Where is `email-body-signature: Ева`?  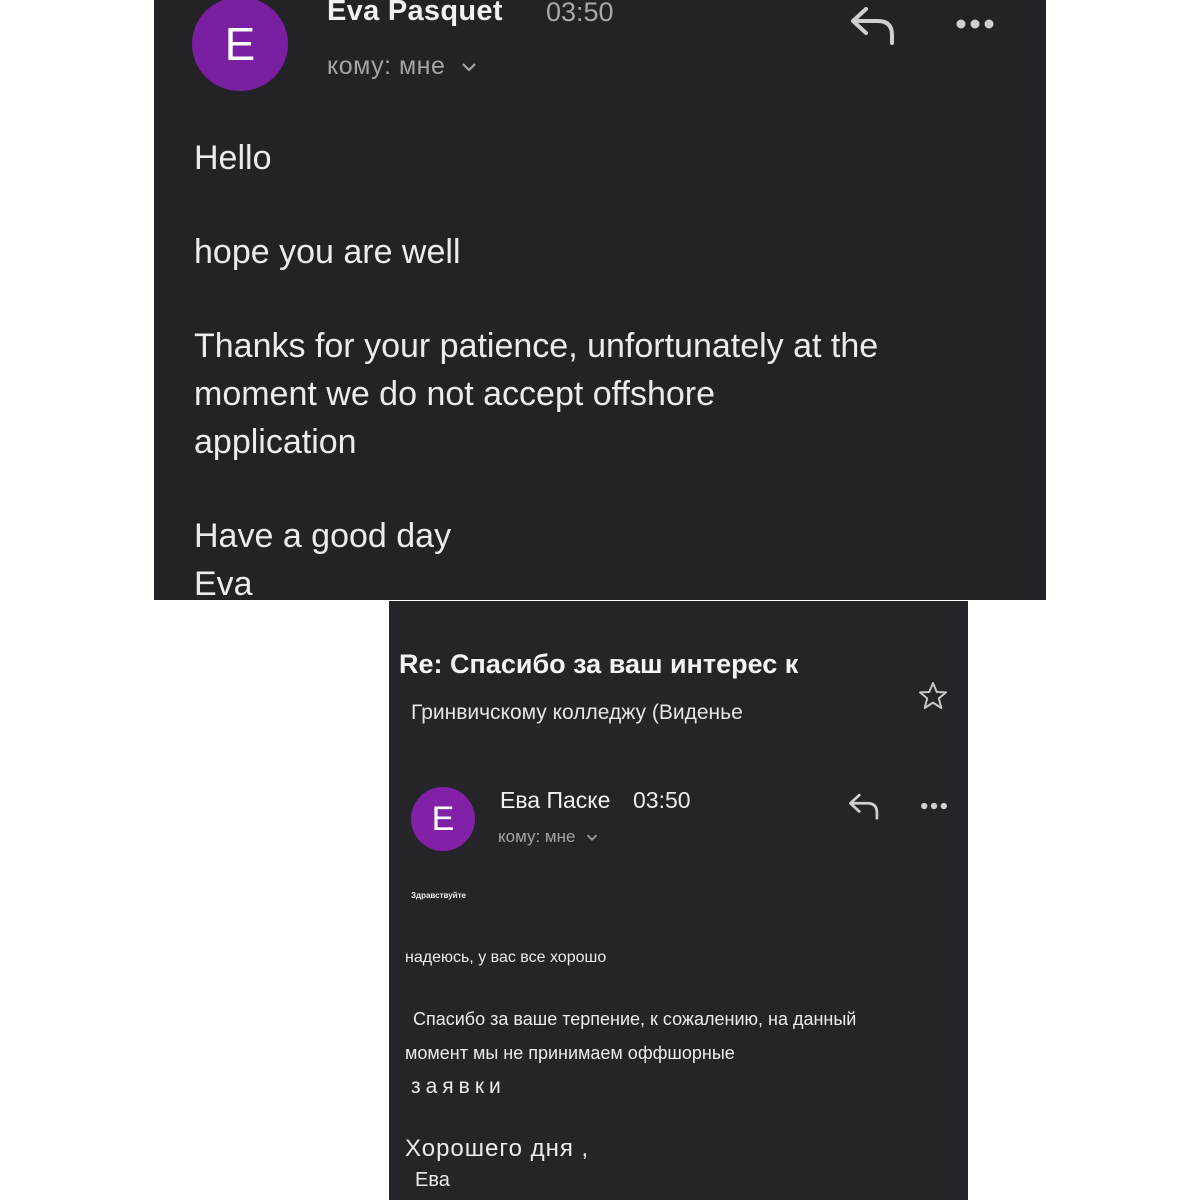
email-body-signature: Ева is located at coordinates (432, 1180).